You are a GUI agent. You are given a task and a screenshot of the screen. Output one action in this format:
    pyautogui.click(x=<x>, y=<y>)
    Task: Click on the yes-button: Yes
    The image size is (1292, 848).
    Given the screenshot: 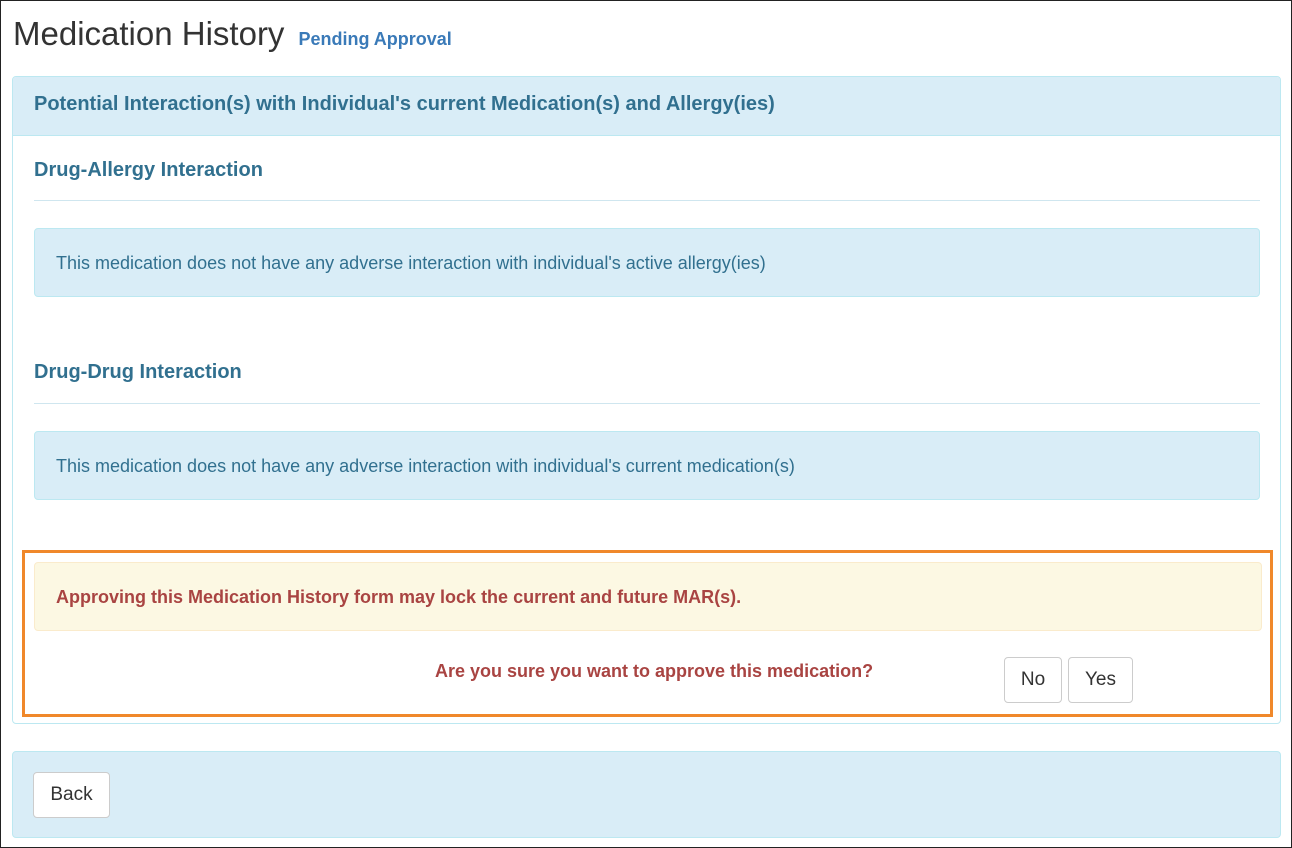 What is the action you would take?
    pyautogui.click(x=1100, y=680)
    